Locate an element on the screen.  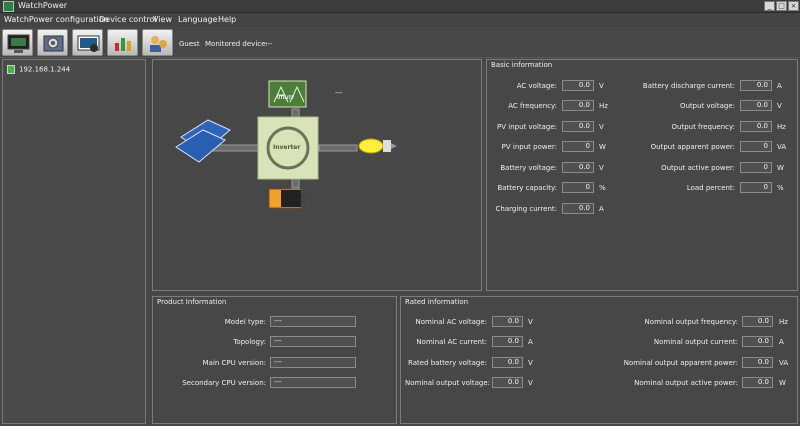
menu-help: Help is located at coordinates (227, 19).